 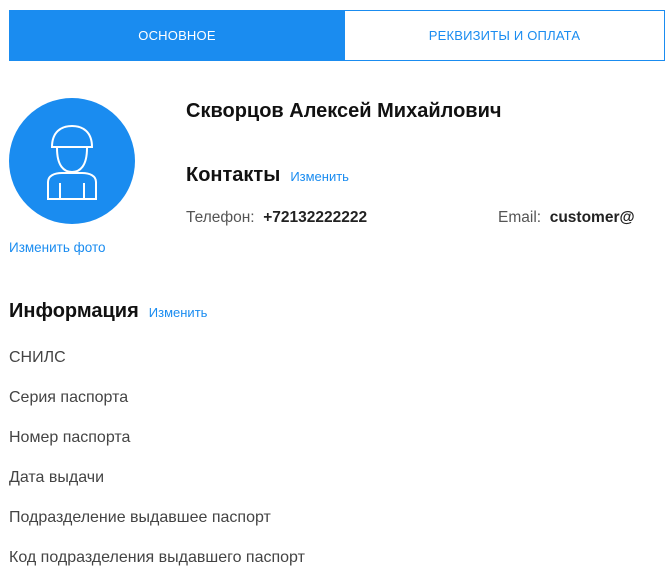 I want to click on email-row: Email: customer@, so click(x=566, y=218).